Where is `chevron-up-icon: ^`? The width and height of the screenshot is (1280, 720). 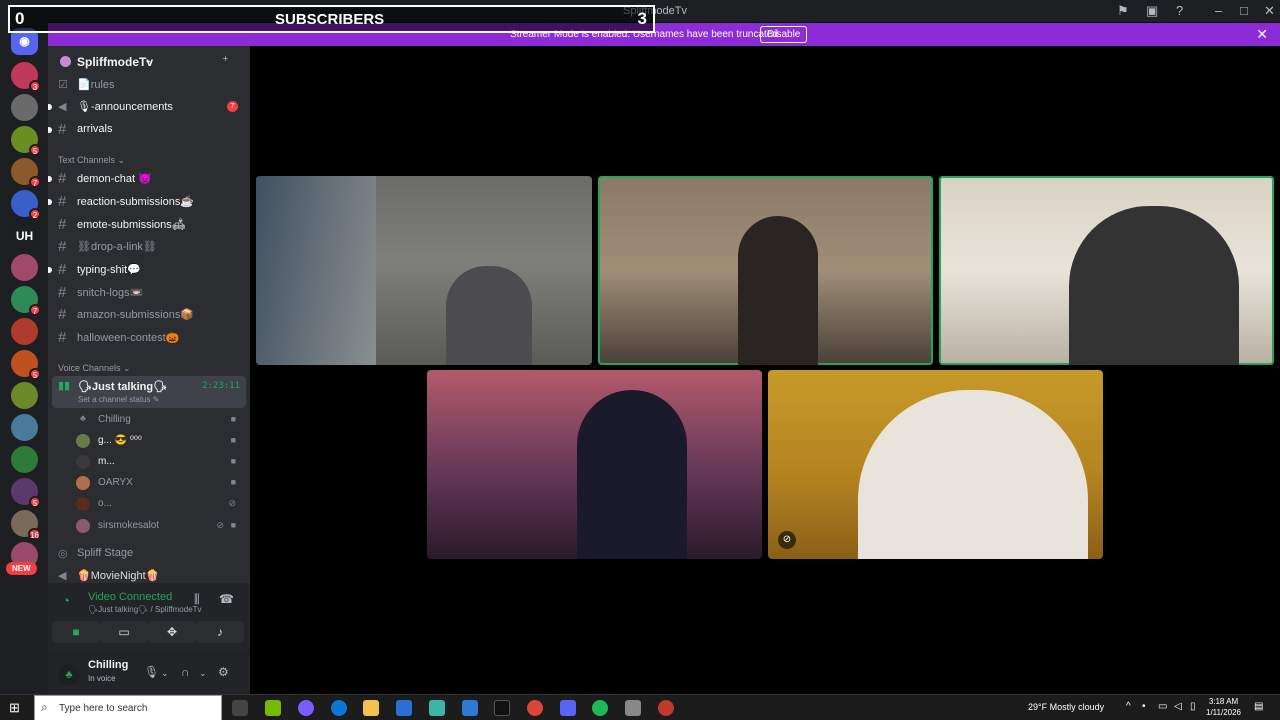
chevron-up-icon: ^ is located at coordinates (1128, 706).